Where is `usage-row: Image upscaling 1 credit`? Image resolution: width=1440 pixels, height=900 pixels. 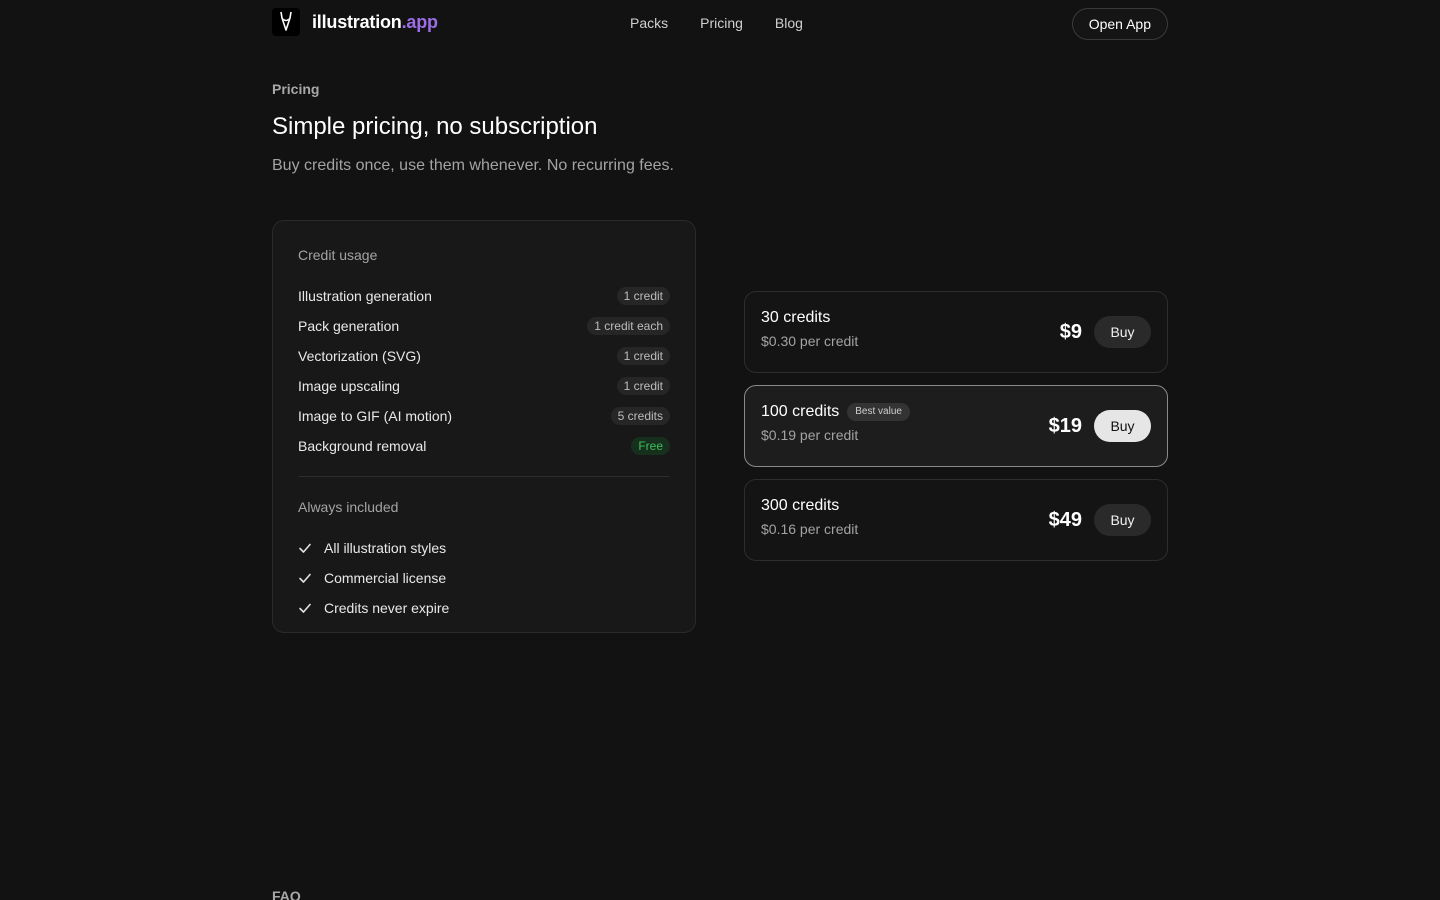
usage-row: Image upscaling 1 credit is located at coordinates (484, 386).